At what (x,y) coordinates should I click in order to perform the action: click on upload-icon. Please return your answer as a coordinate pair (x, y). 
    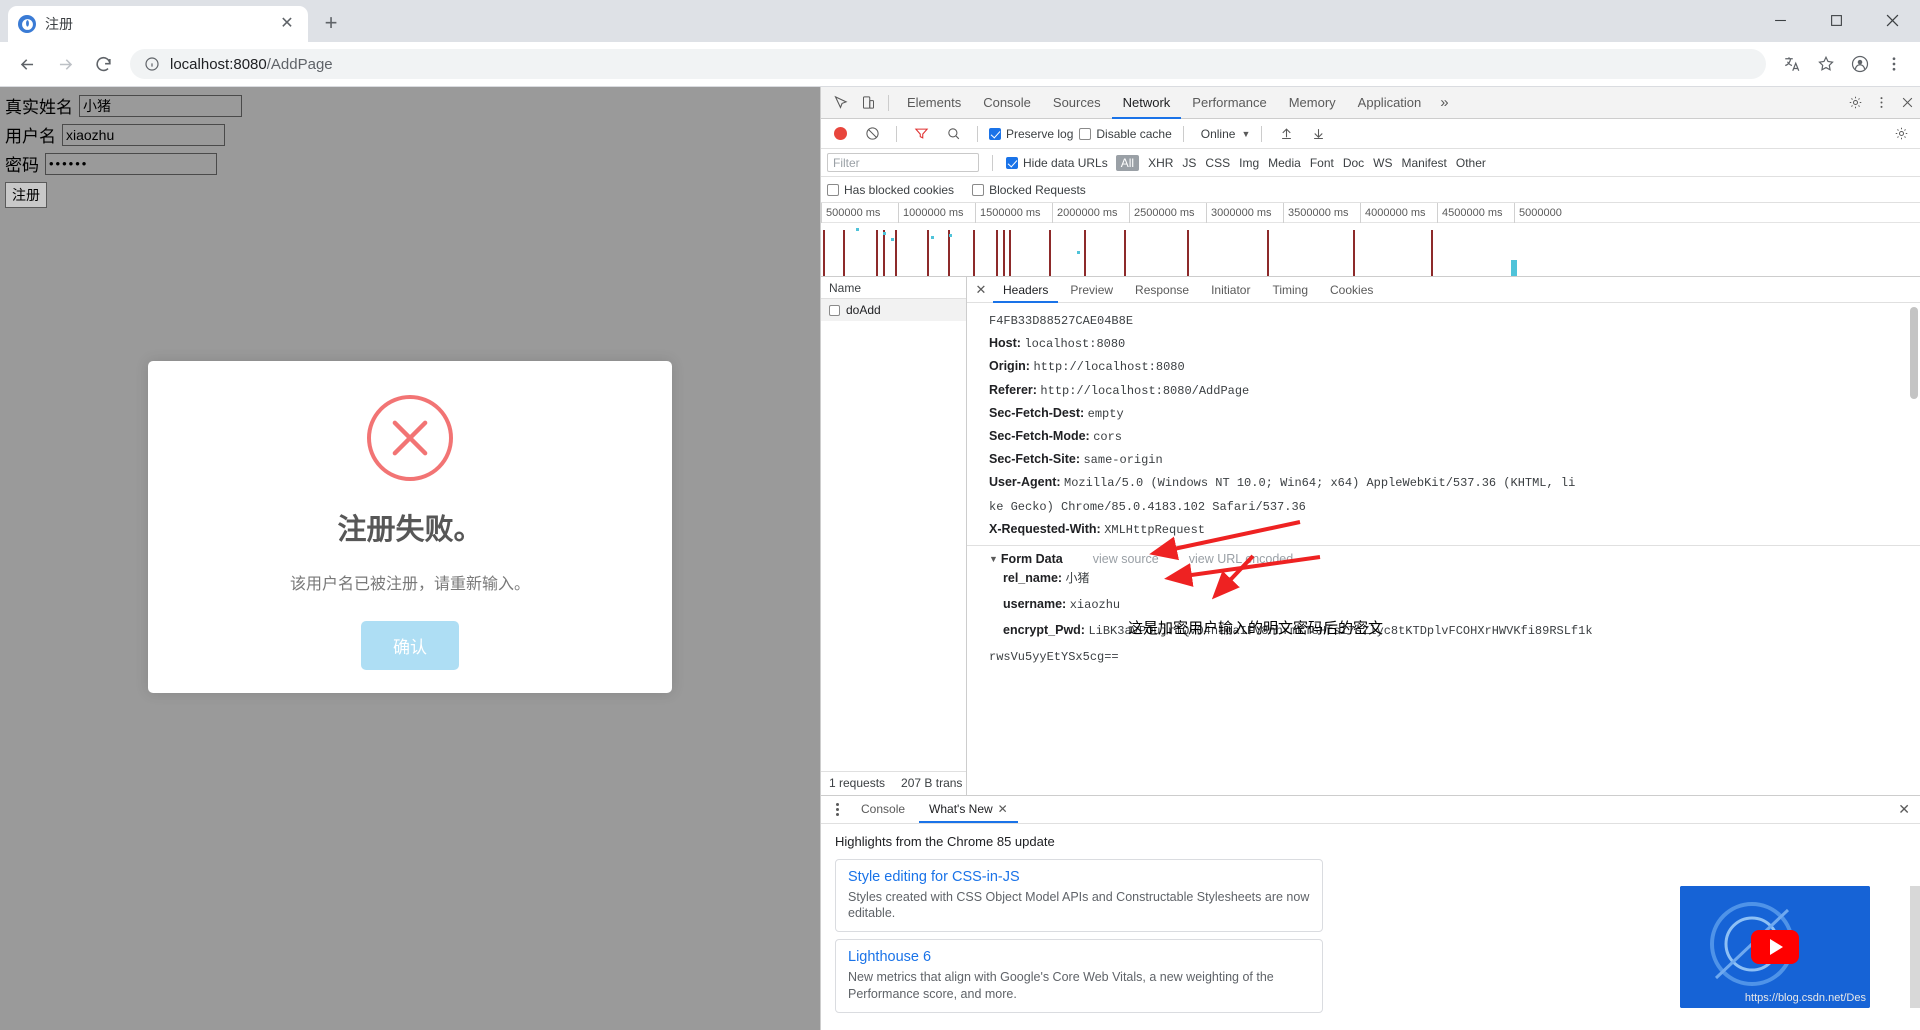
    Looking at the image, I should click on (1286, 134).